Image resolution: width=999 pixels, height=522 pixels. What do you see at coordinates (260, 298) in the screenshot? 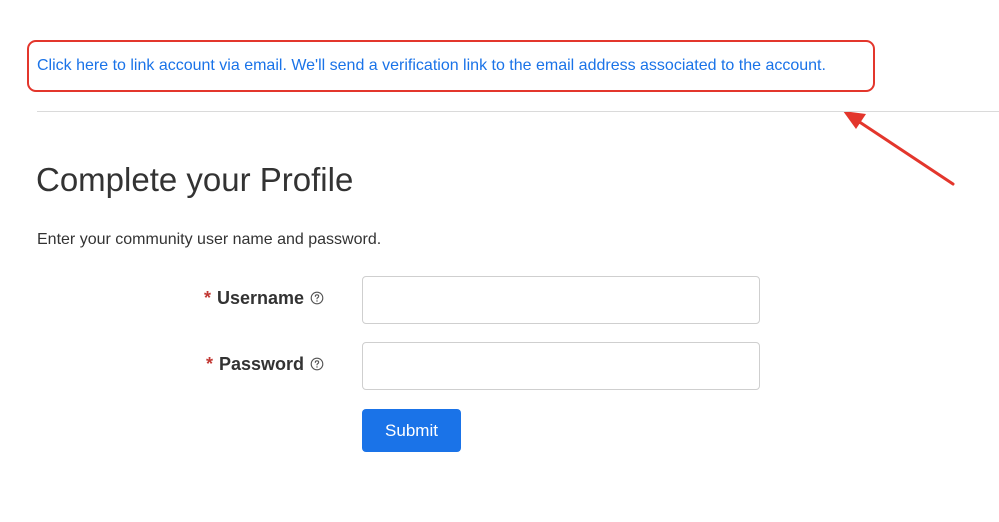
I see `username-label-text: Username` at bounding box center [260, 298].